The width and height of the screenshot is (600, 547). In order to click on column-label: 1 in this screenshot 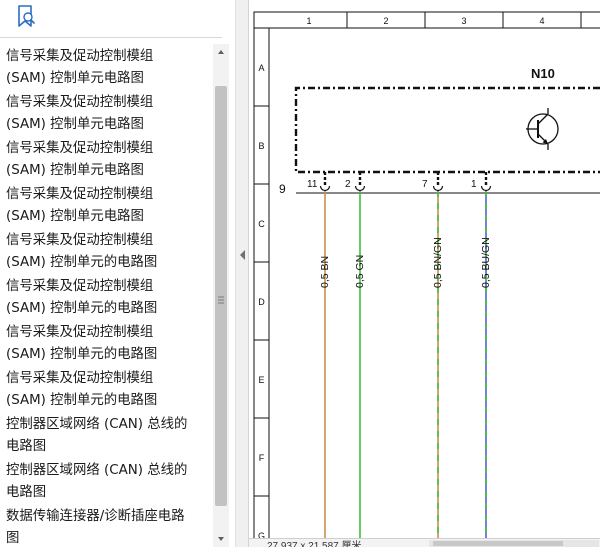, I will do `click(308, 21)`.